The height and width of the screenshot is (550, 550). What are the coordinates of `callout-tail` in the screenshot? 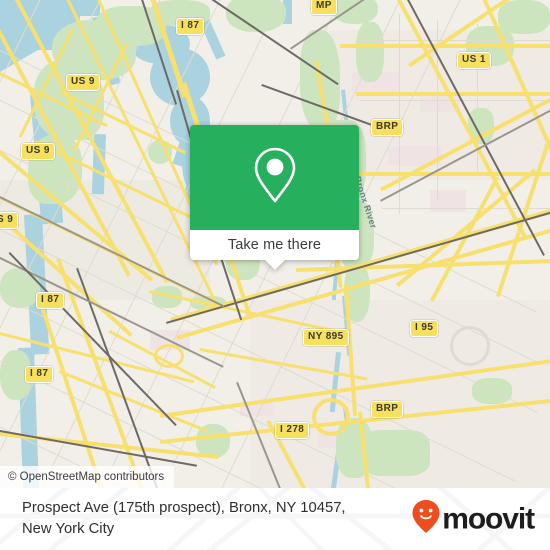 It's located at (274, 264).